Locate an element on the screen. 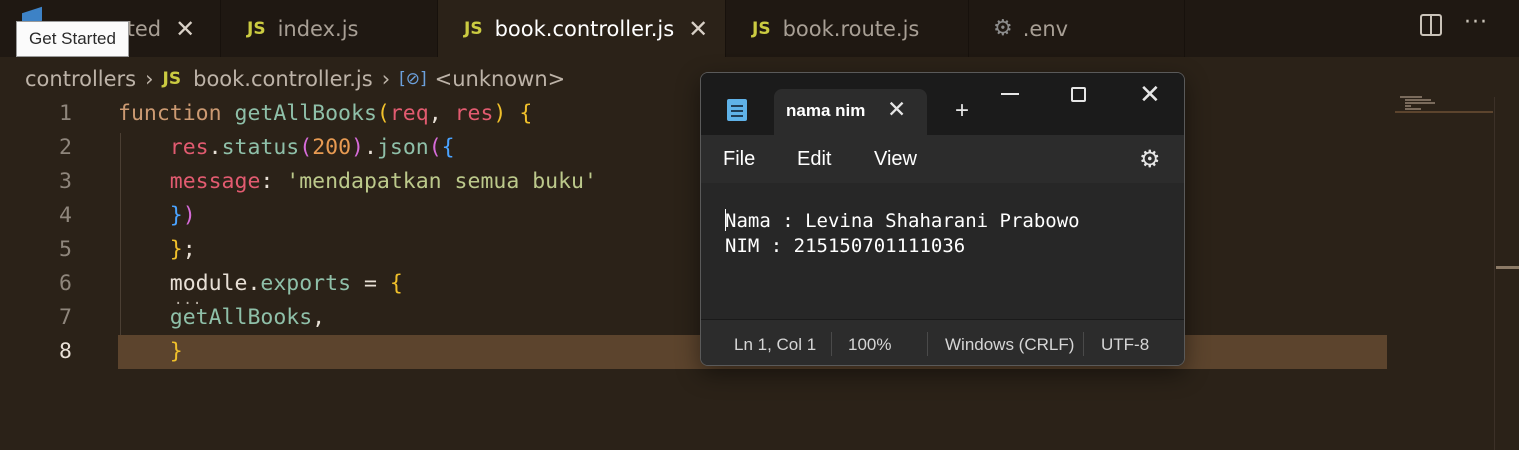  minimap is located at coordinates (1445, 106).